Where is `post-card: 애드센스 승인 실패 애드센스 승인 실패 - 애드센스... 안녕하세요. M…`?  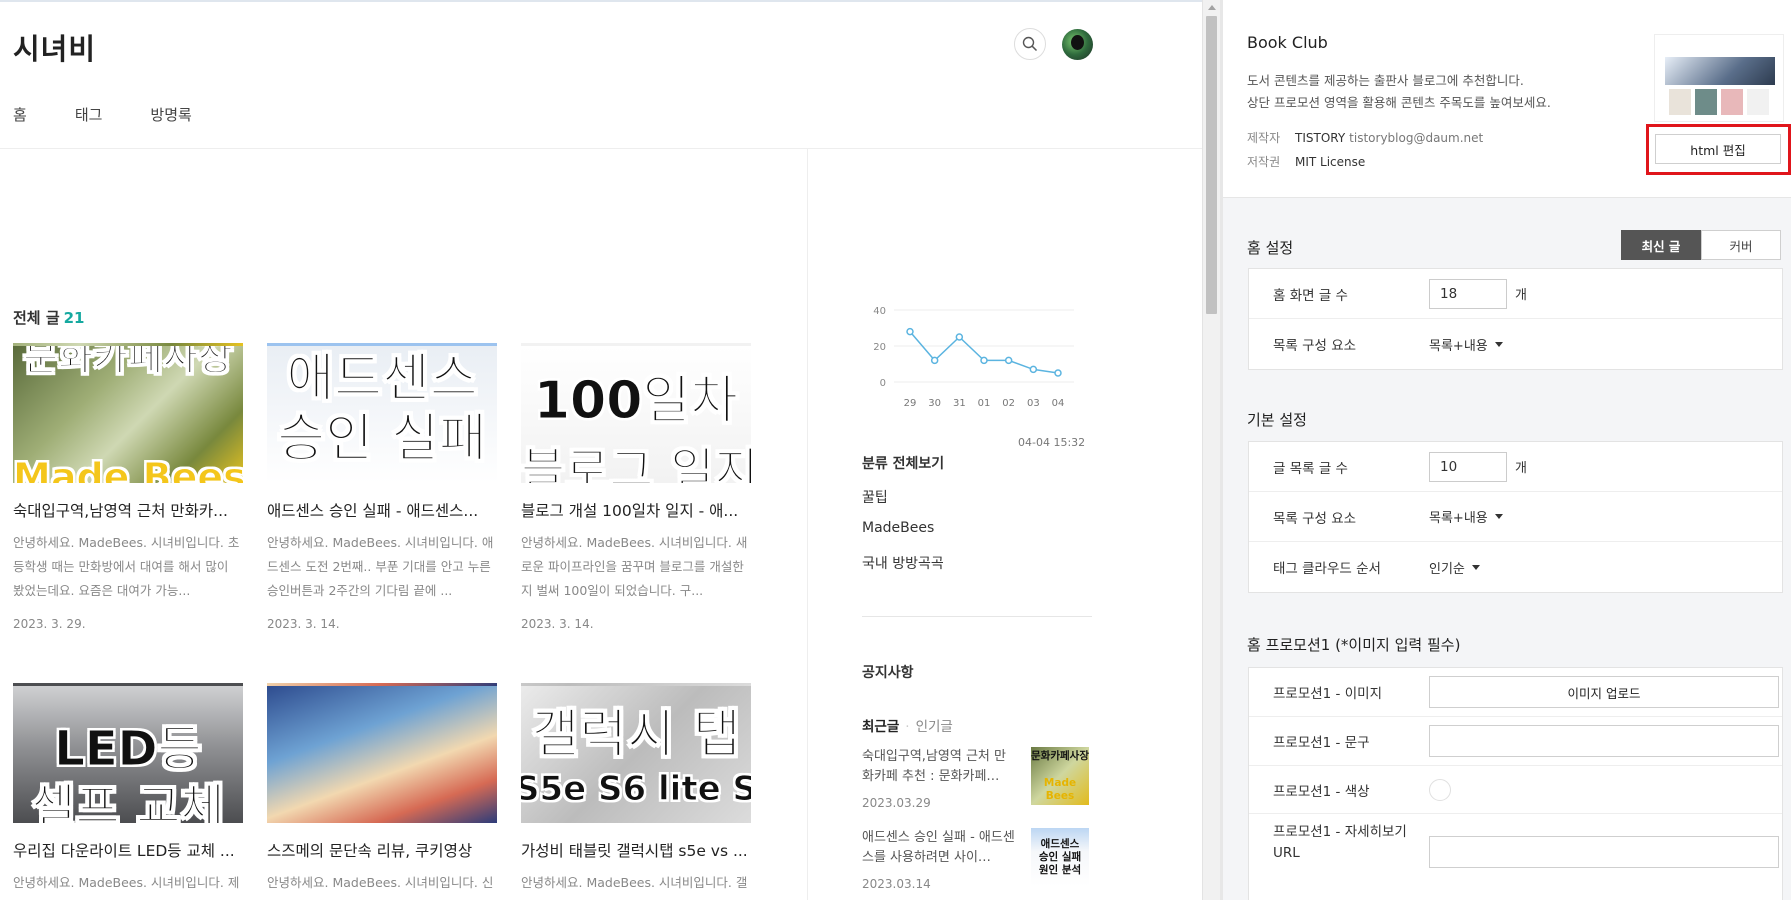
post-card: 애드센스 승인 실패 애드센스 승인 실패 - 애드센스... 안녕하세요. M… is located at coordinates (382, 487).